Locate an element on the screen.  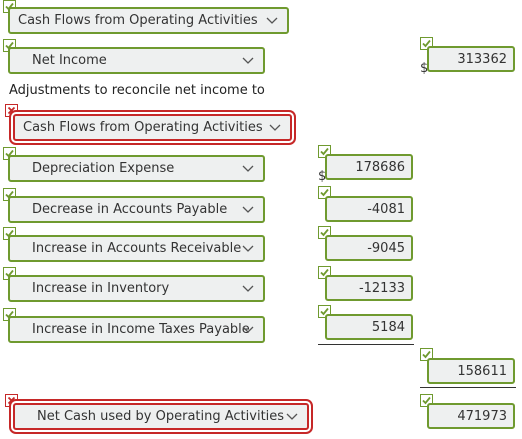
depreciation-select-label: Depreciation Expense is located at coordinates (103, 168).